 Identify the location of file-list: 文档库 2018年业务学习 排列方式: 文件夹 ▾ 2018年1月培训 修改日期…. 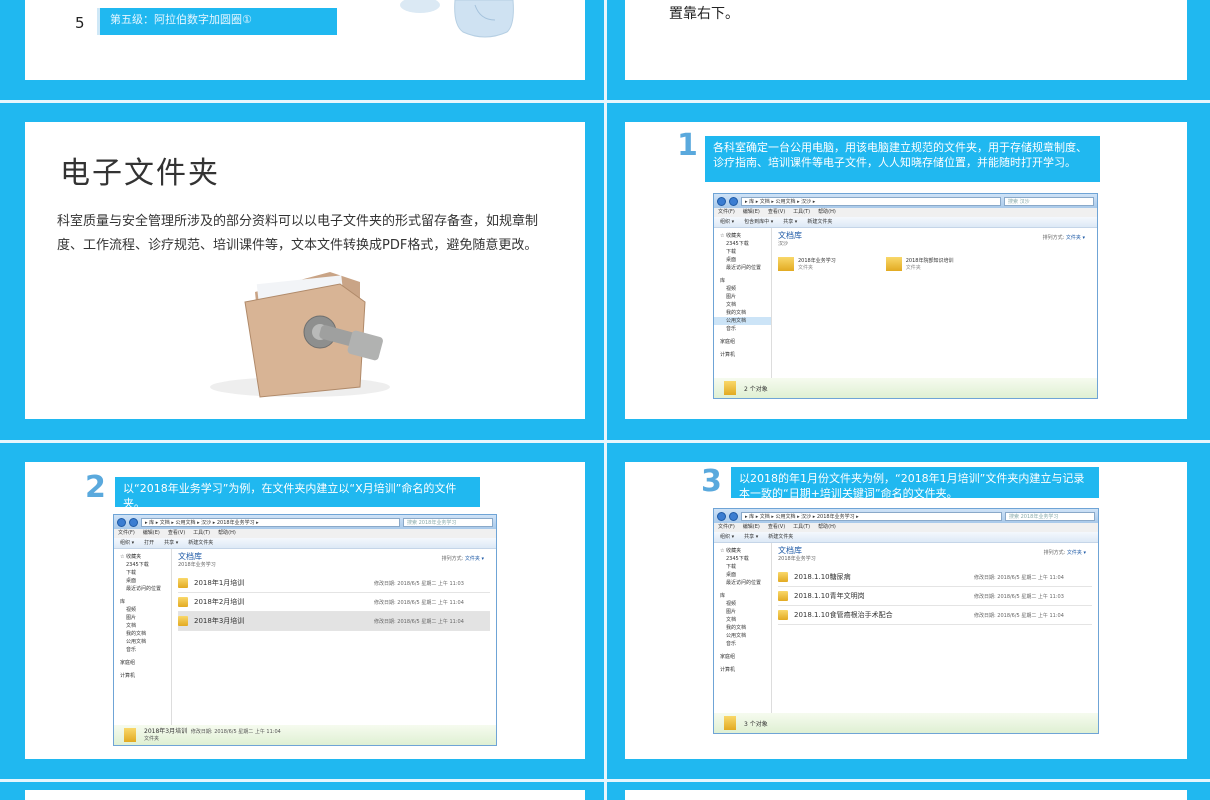
(334, 637).